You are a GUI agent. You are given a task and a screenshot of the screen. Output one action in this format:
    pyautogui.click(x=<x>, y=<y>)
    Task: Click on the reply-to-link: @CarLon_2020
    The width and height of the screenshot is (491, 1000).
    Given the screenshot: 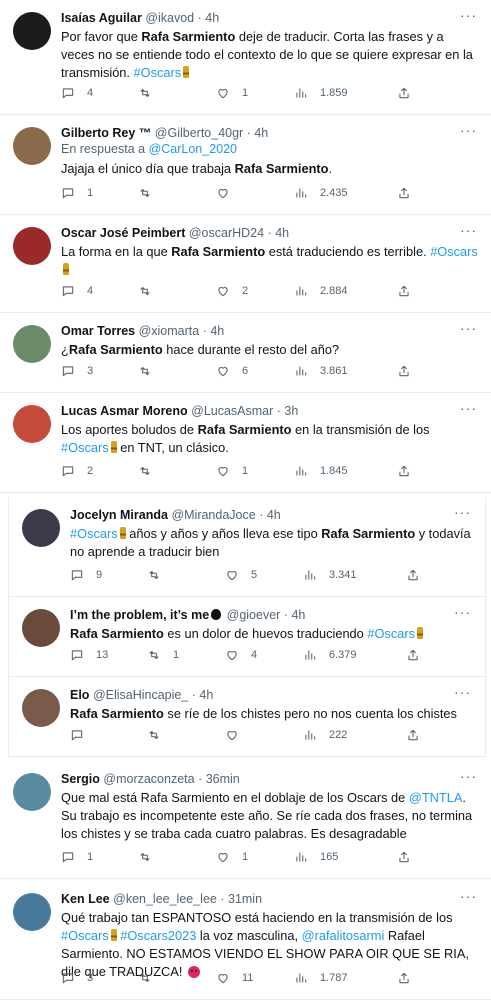 What is the action you would take?
    pyautogui.click(x=193, y=149)
    